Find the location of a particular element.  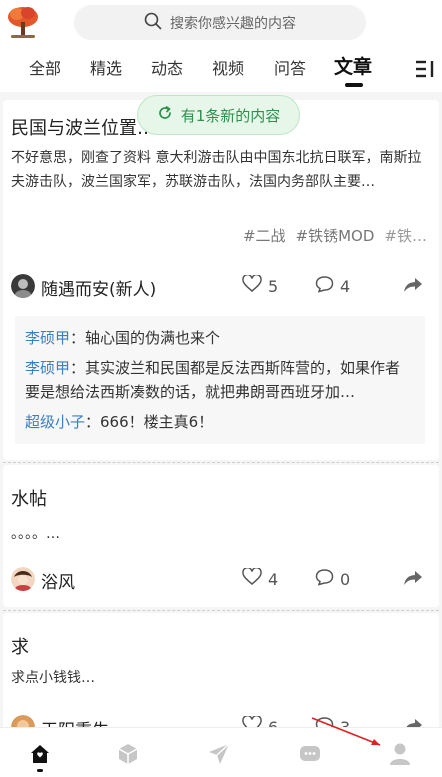

post-meta: 浴风 4 0 is located at coordinates (220, 580).